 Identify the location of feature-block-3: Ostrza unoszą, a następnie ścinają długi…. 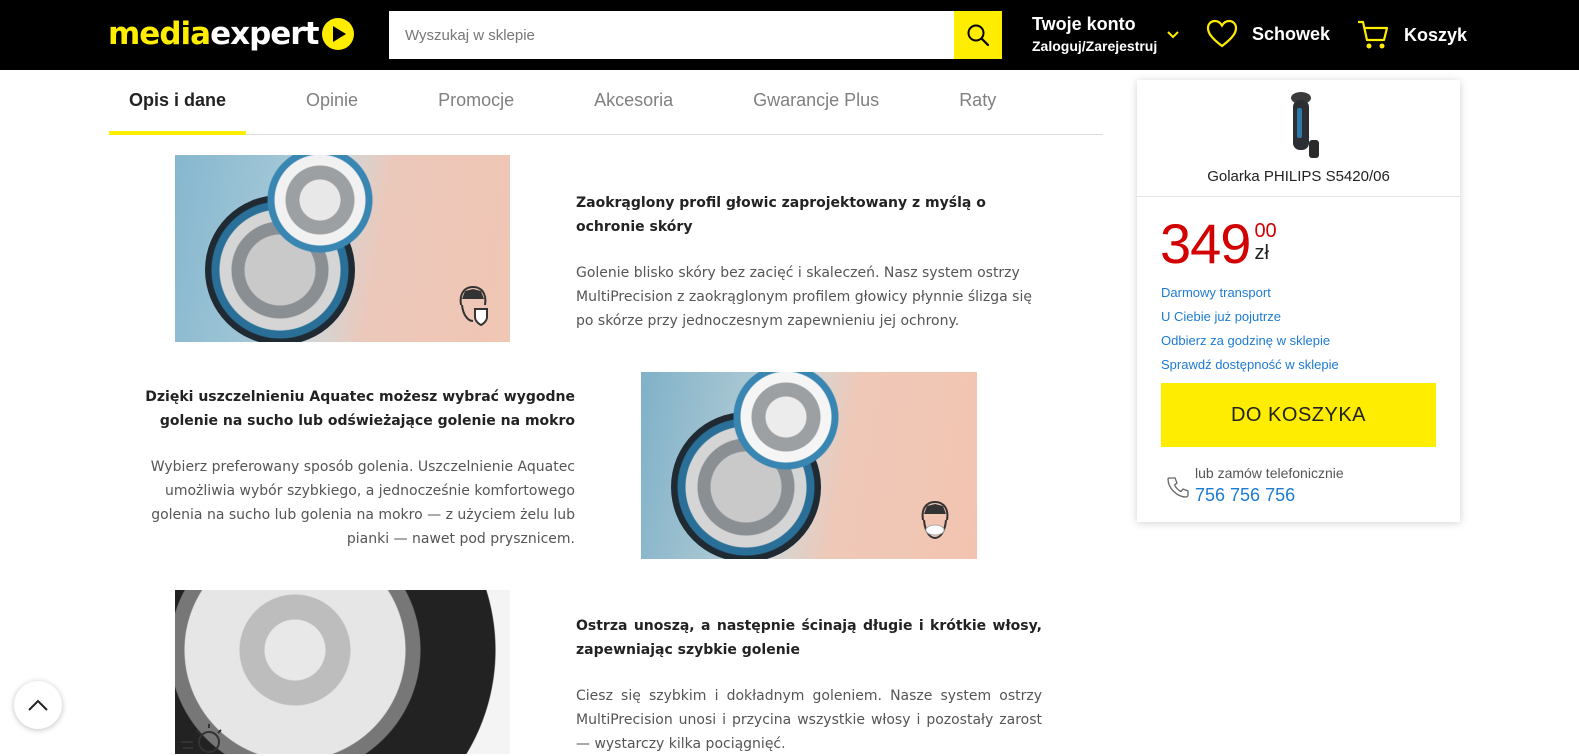
(809, 685).